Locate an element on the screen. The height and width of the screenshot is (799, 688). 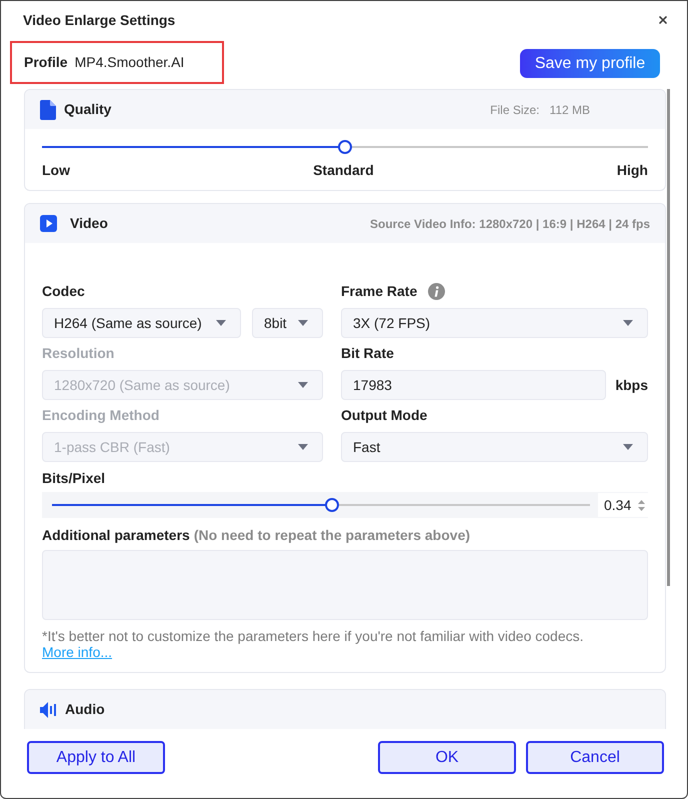
hint-text: (No need to repeat the parameters above) is located at coordinates (332, 535).